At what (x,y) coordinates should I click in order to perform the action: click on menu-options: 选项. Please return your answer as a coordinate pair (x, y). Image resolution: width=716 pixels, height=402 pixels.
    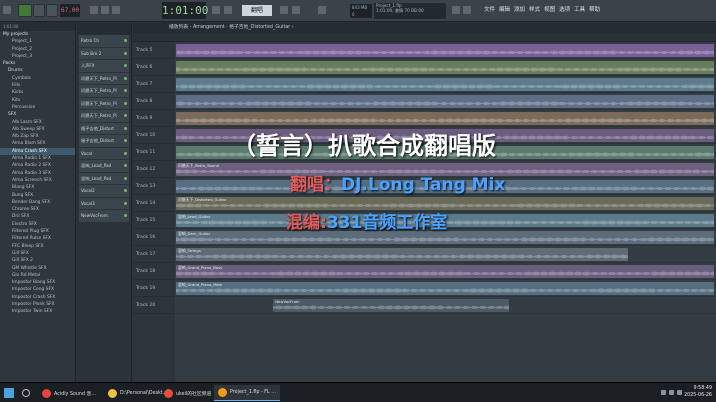
    Looking at the image, I should click on (564, 9).